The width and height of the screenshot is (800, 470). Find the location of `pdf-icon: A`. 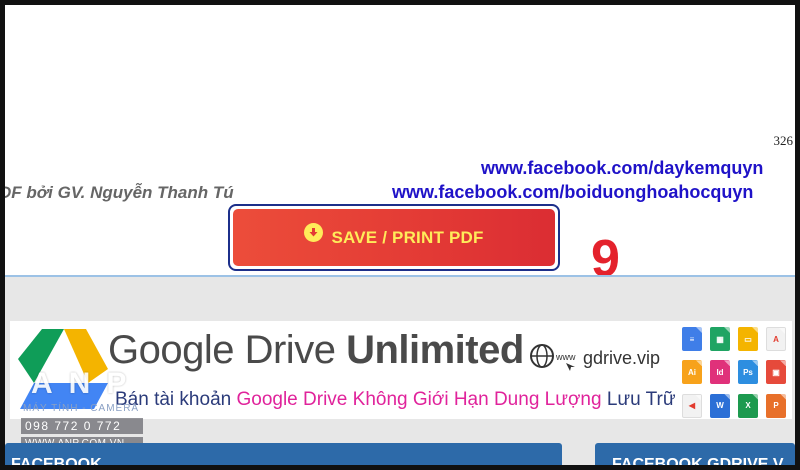

pdf-icon: A is located at coordinates (776, 339).